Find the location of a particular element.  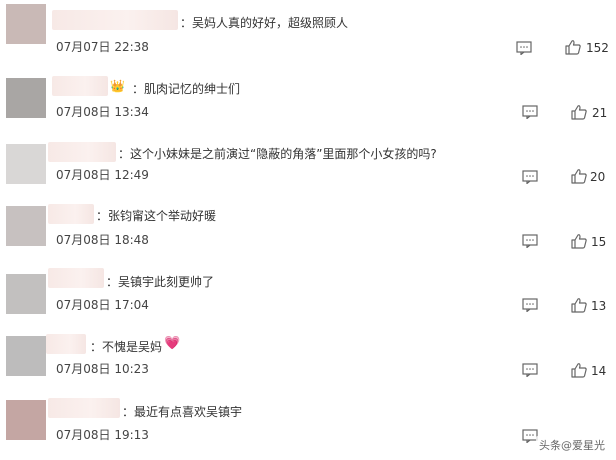

comment-row: ：张钧甯这个举动好暖 07月08日 18:48 15 is located at coordinates (308, 229).